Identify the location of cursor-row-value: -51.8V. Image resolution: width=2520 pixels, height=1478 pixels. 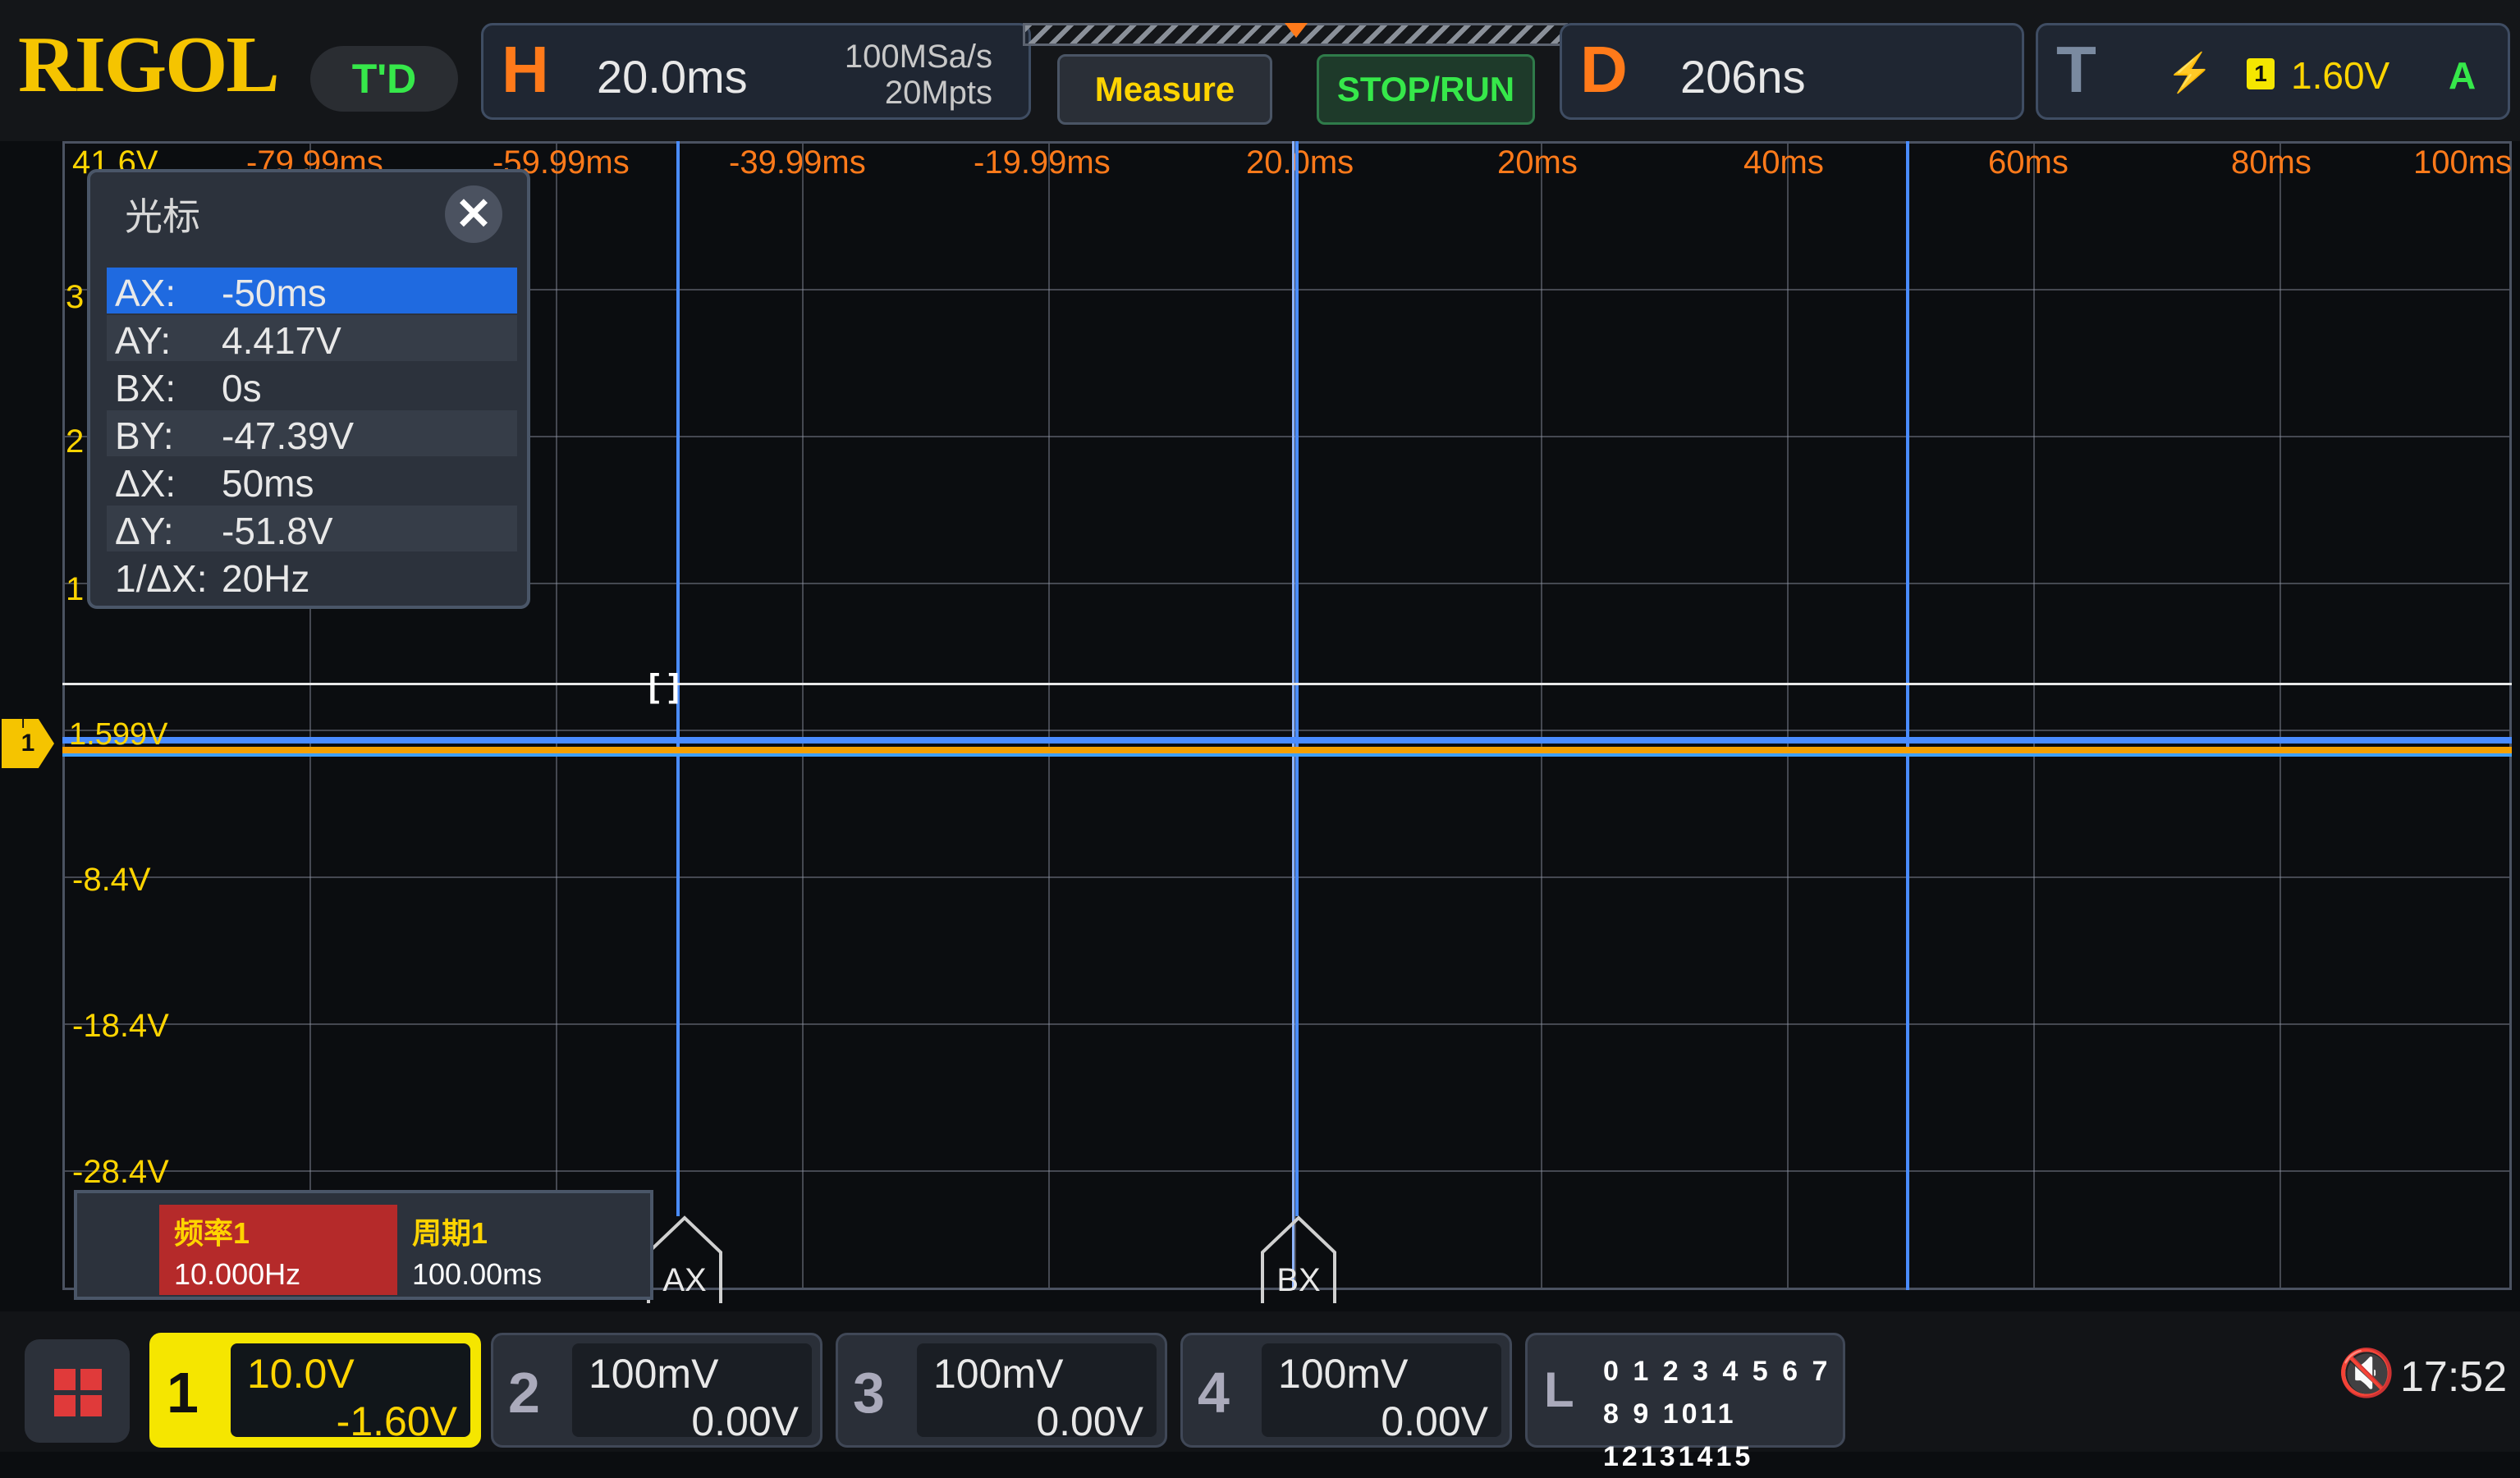
(277, 531).